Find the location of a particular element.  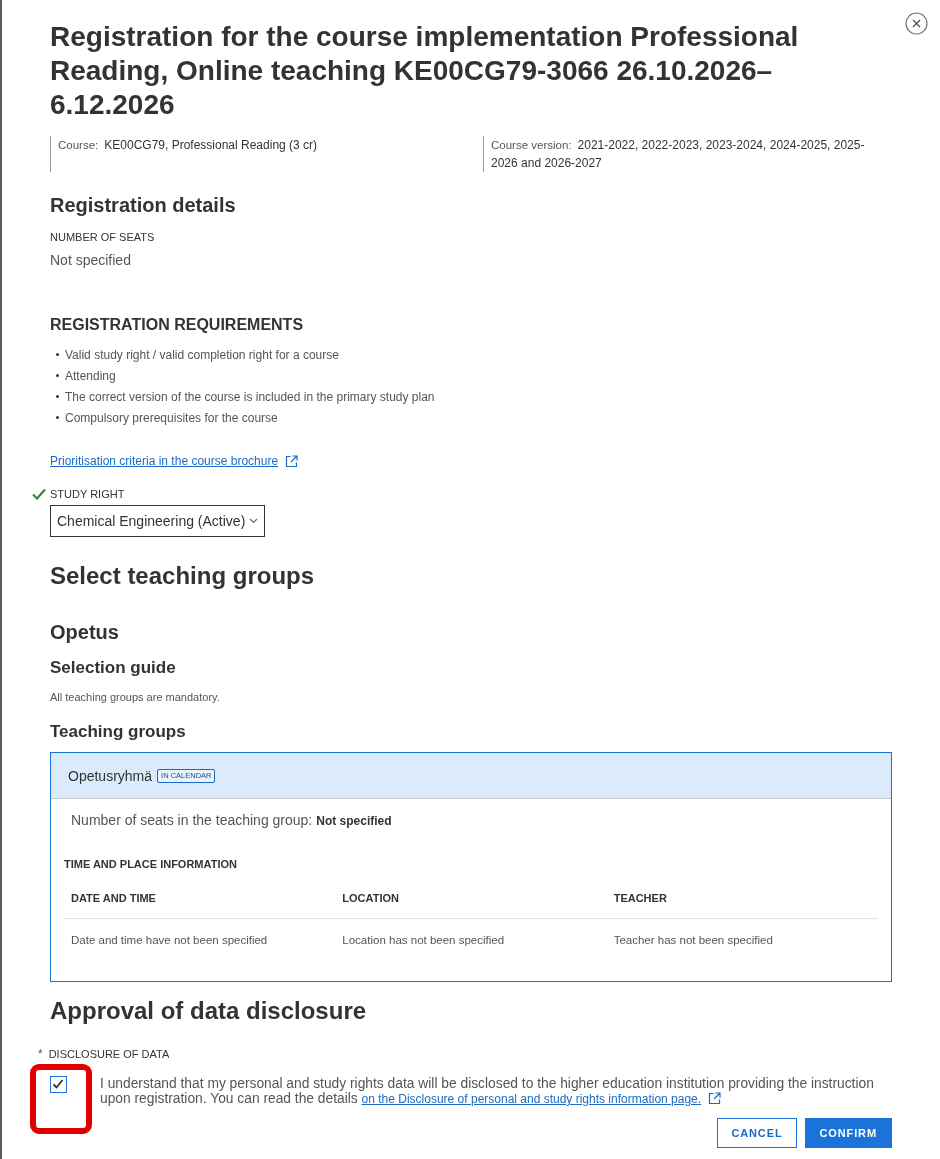

field-value: Not specified is located at coordinates (90, 260).